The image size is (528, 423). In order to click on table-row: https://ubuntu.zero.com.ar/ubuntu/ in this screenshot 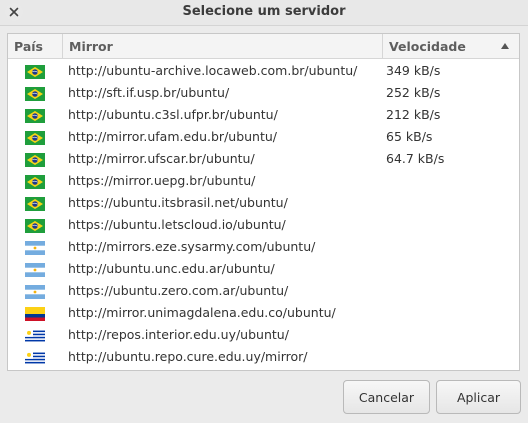, I will do `click(263, 291)`.